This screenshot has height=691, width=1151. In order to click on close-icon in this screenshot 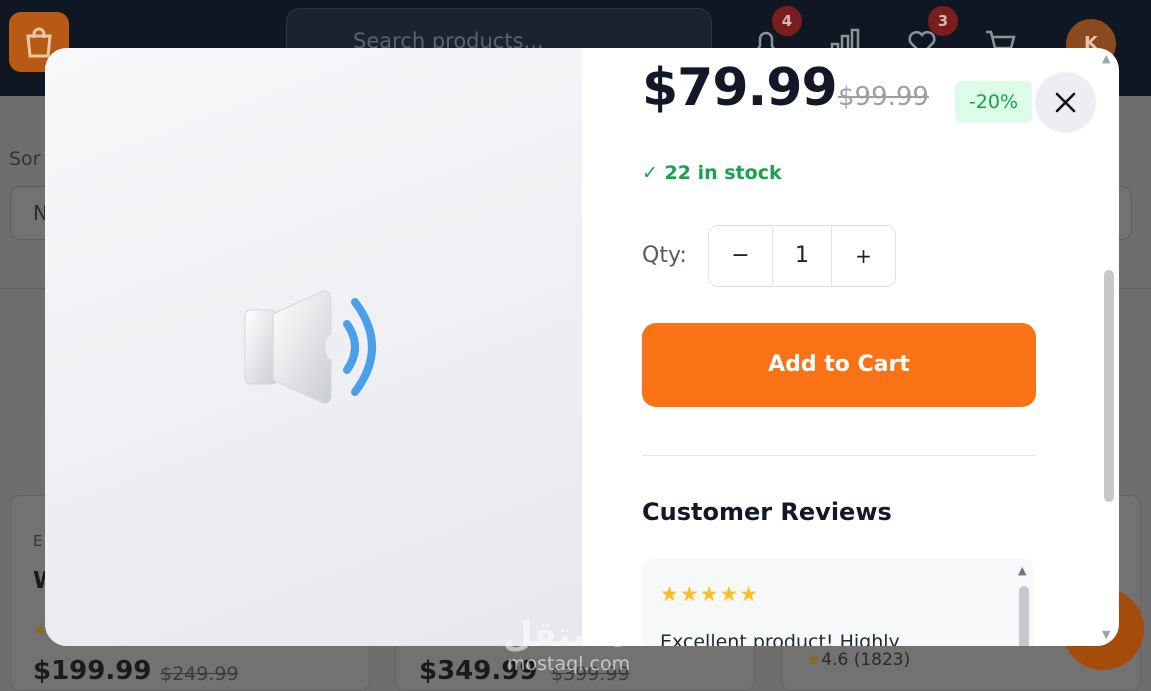, I will do `click(1065, 102)`.